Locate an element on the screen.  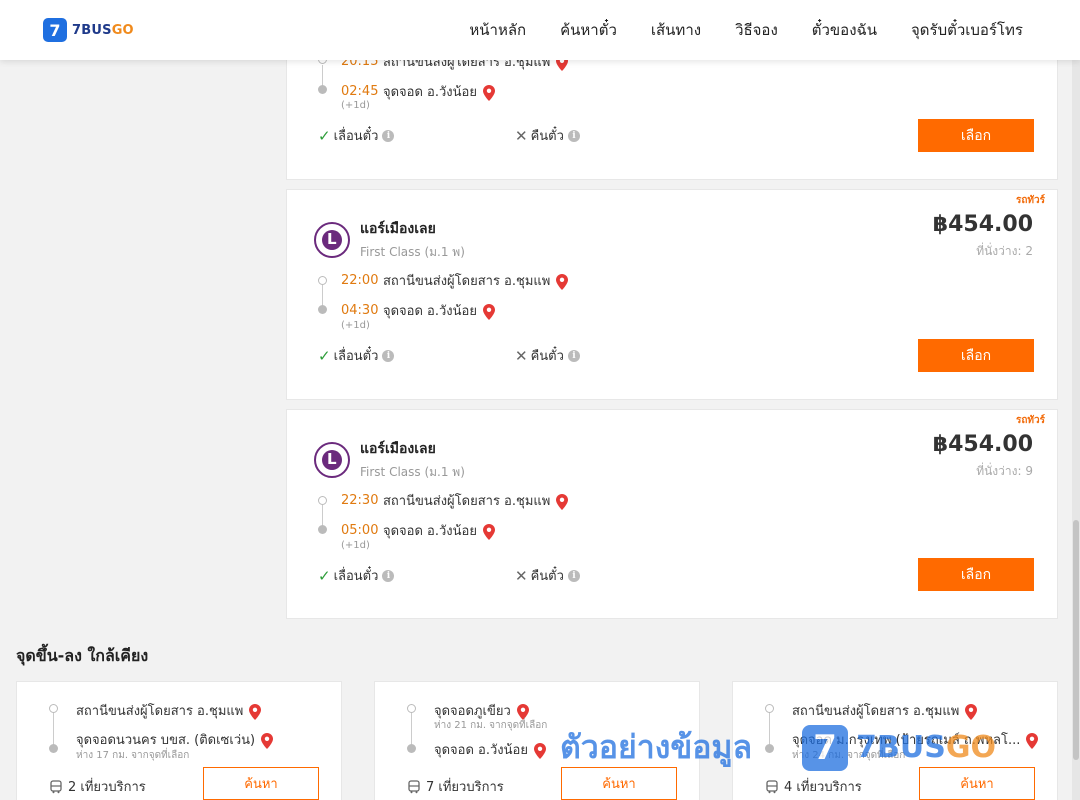
nav-search-ticket: ค้นหาตั๋ว is located at coordinates (588, 30).